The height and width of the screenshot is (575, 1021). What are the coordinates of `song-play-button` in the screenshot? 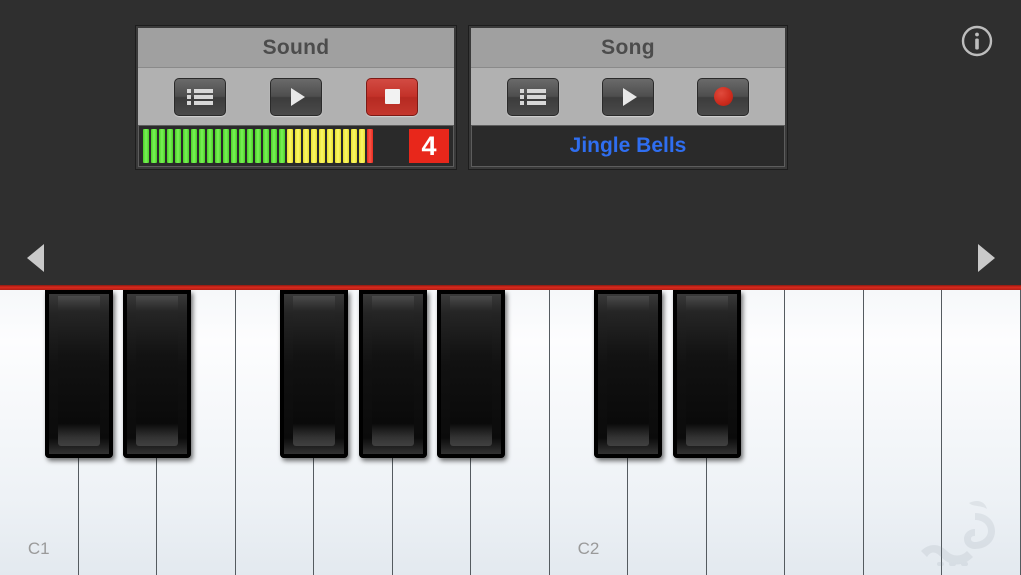 It's located at (627, 96).